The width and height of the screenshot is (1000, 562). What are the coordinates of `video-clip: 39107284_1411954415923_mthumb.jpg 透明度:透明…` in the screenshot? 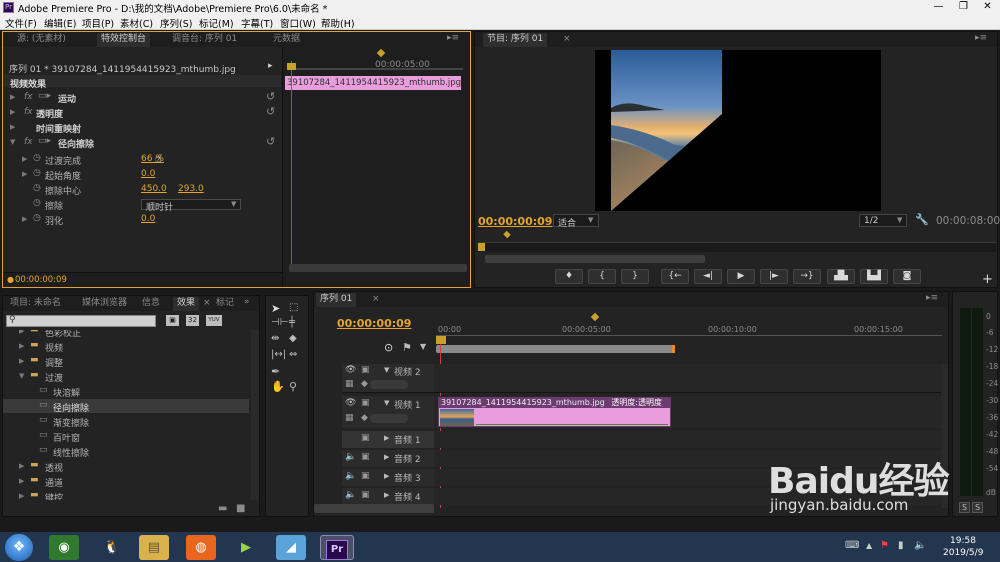 It's located at (554, 412).